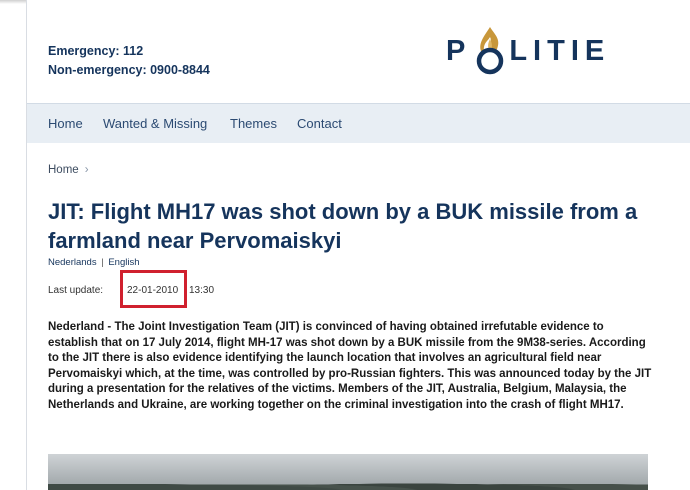  I want to click on breadcrumb: Home ›, so click(68, 170).